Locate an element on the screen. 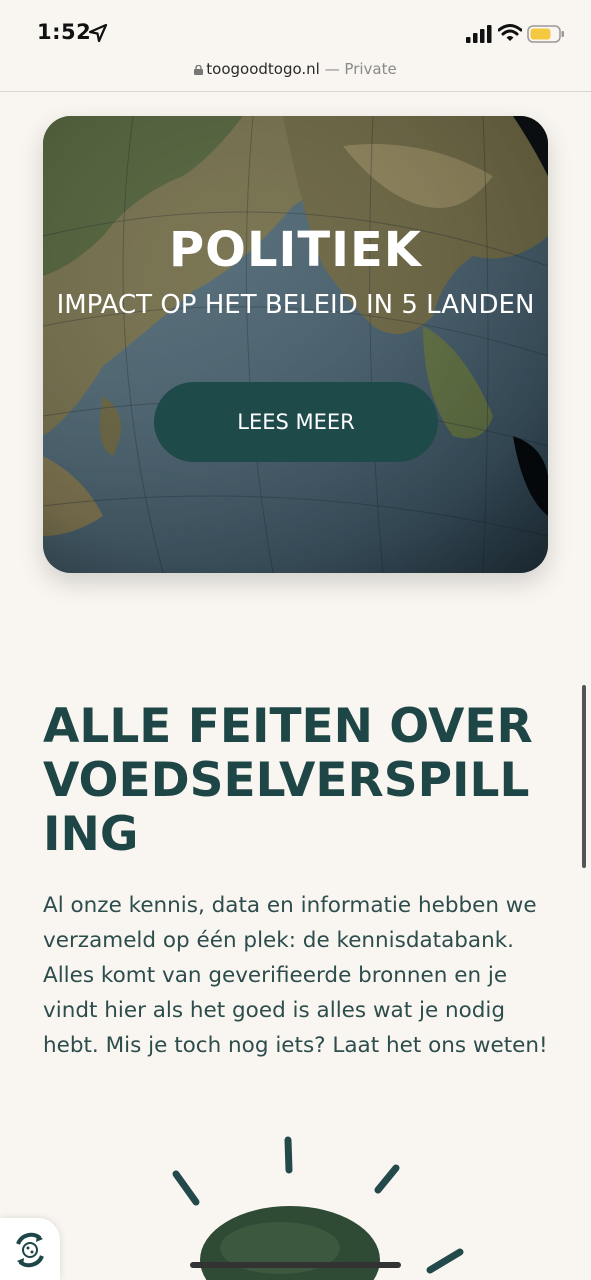  battery-icon is located at coordinates (545, 34).